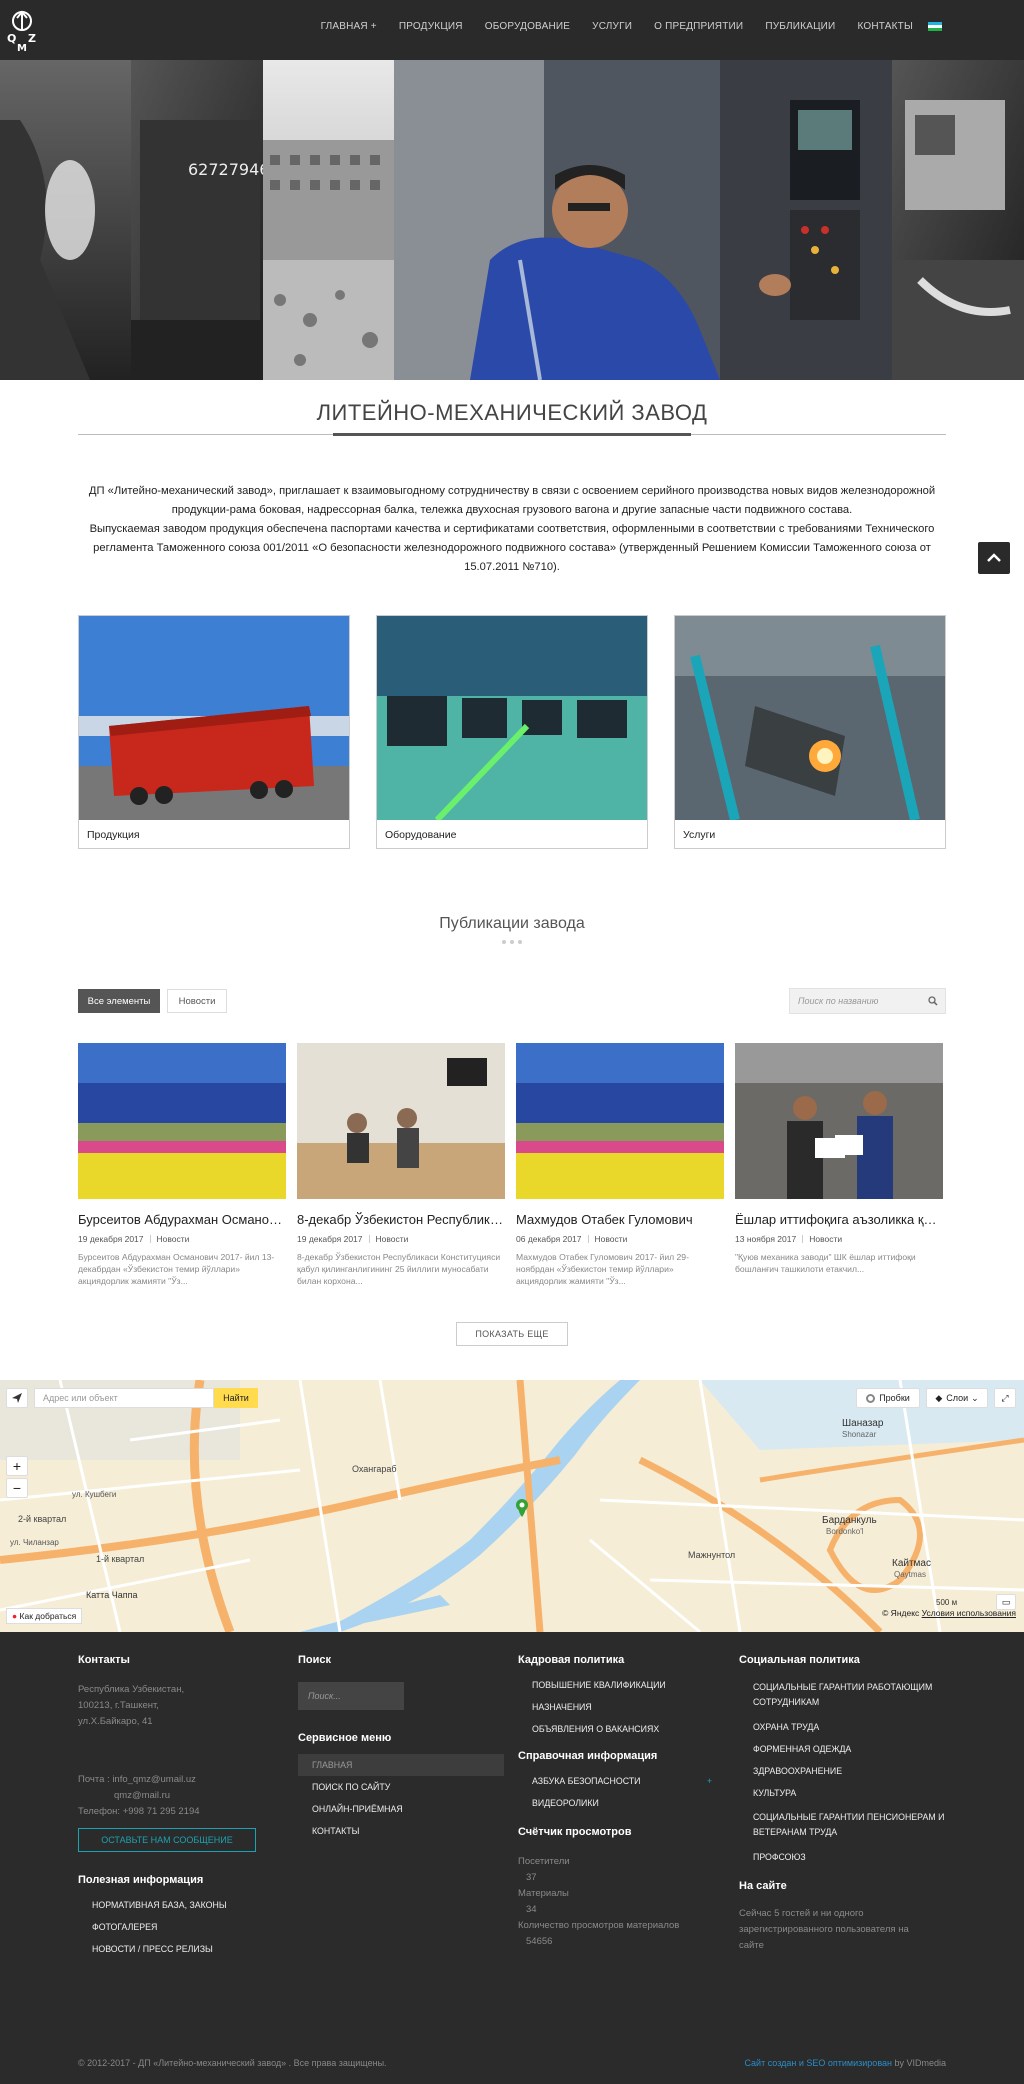 The width and height of the screenshot is (1024, 2084). Describe the element at coordinates (885, 26) in the screenshot. I see `nav-contacts: КОНТАКТЫ` at that location.